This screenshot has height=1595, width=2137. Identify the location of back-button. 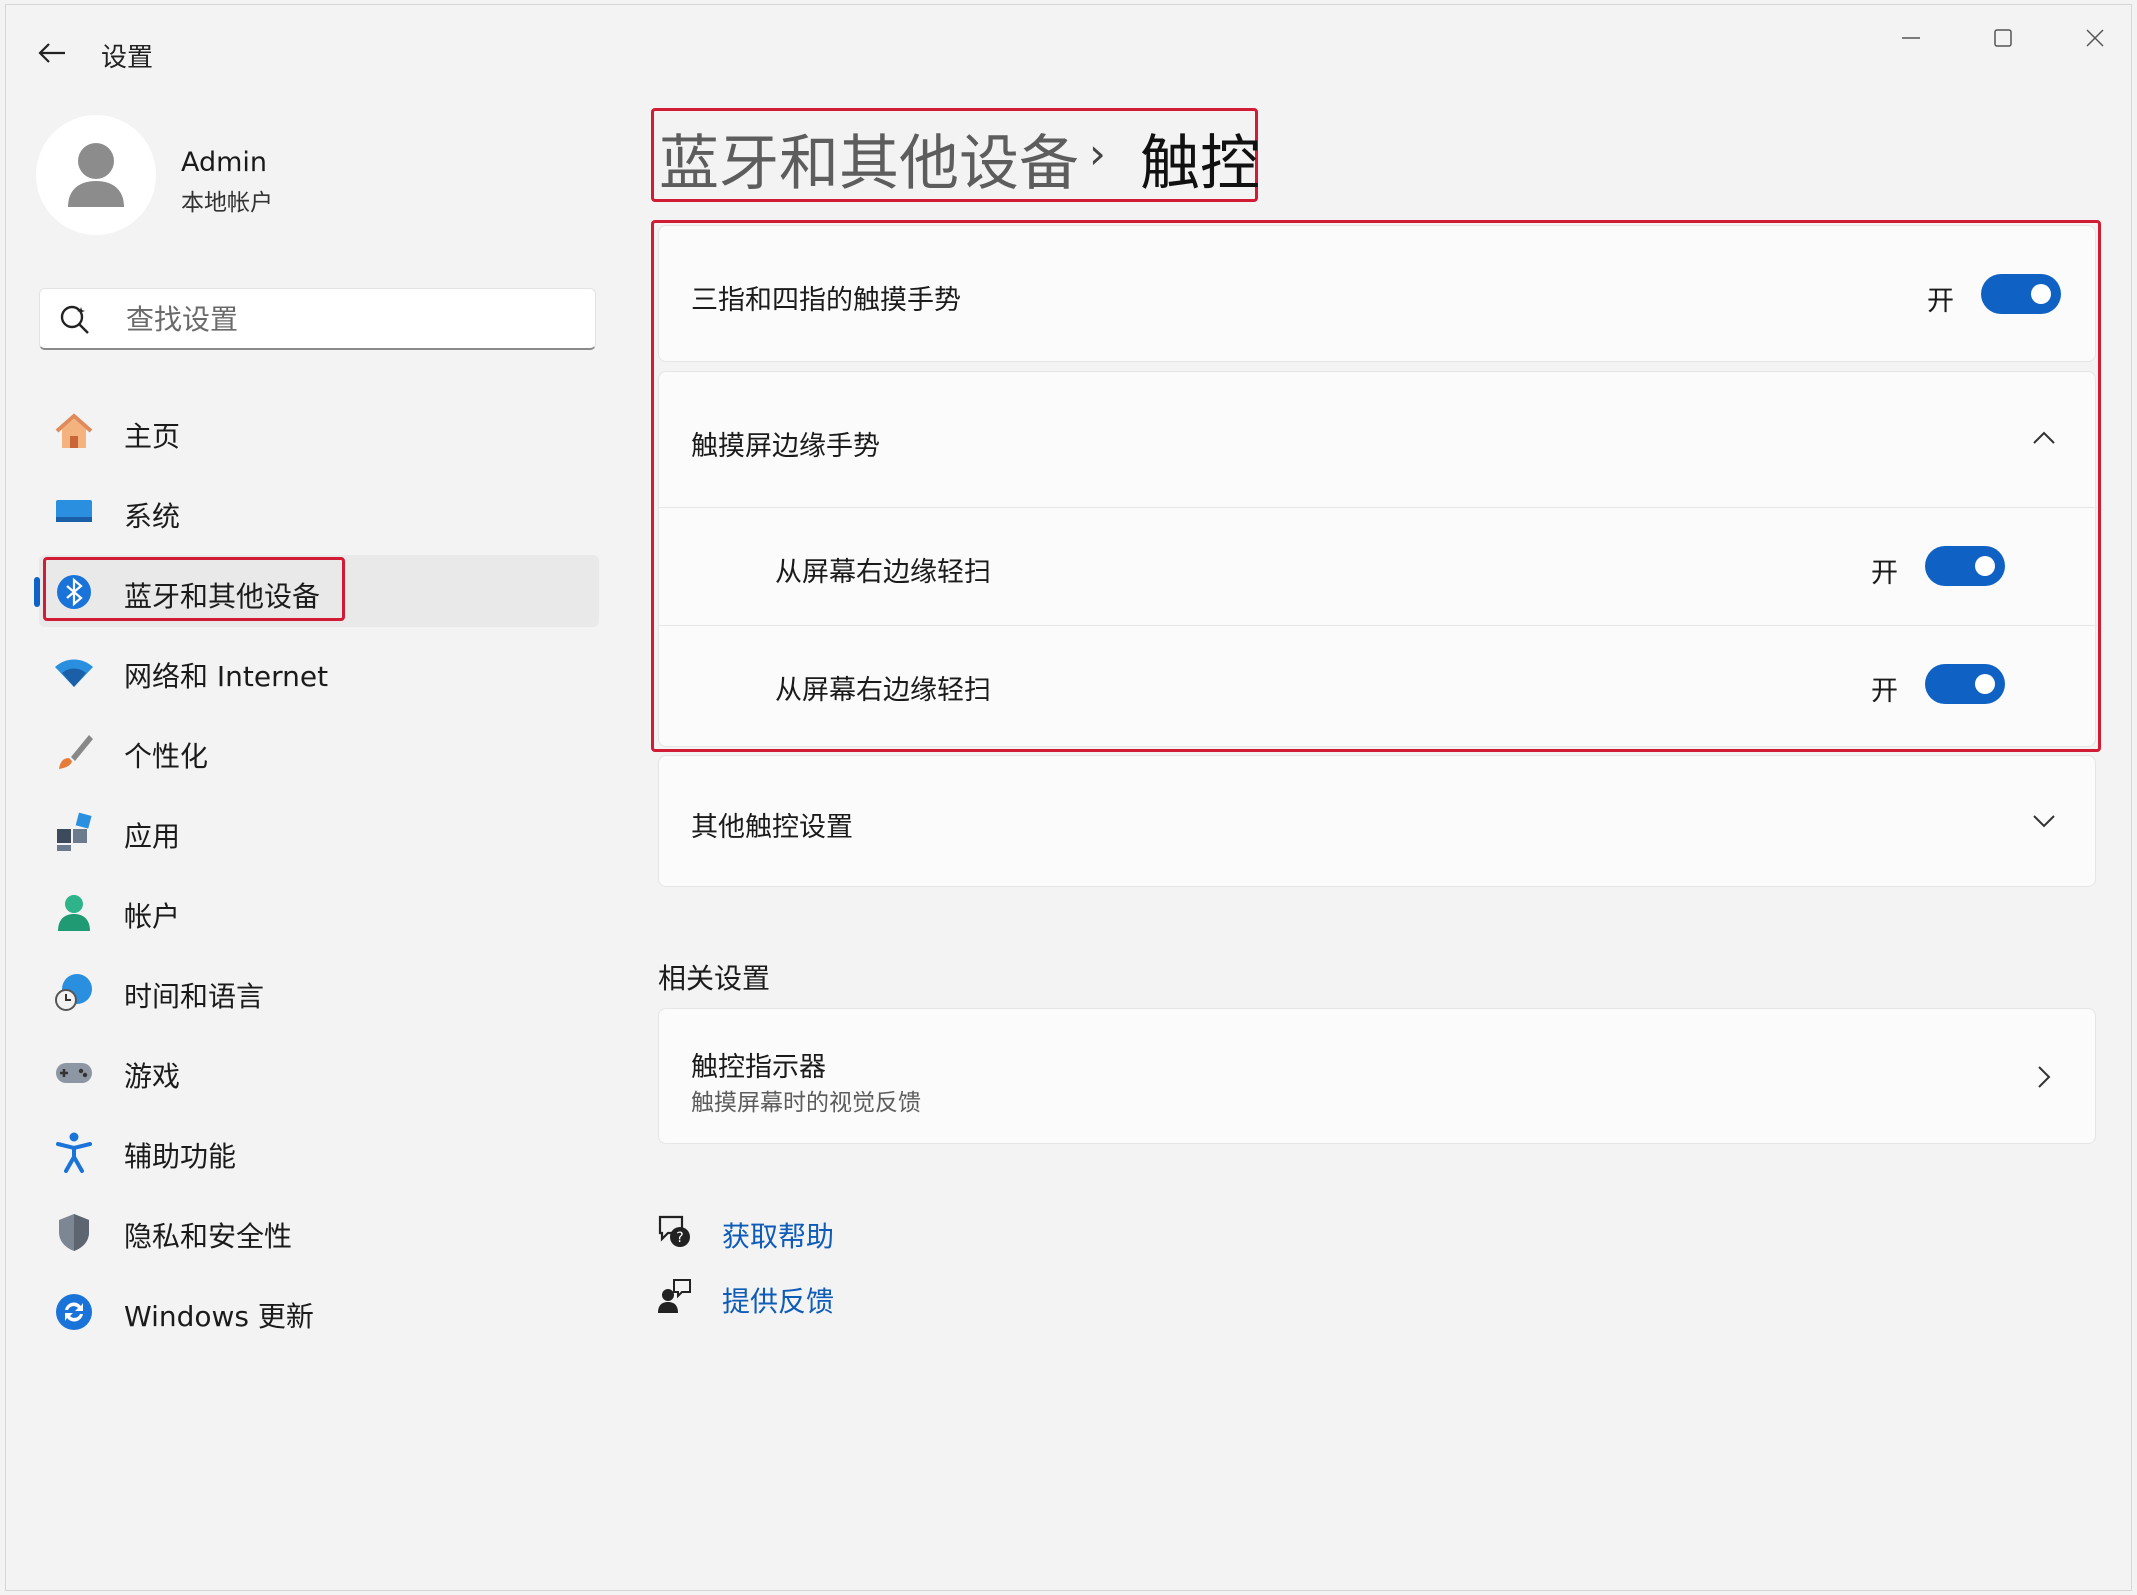
(52, 53).